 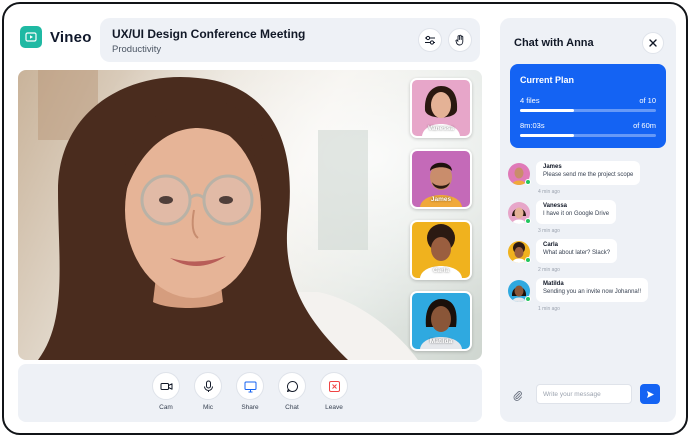 I want to click on play-icon, so click(x=31, y=37).